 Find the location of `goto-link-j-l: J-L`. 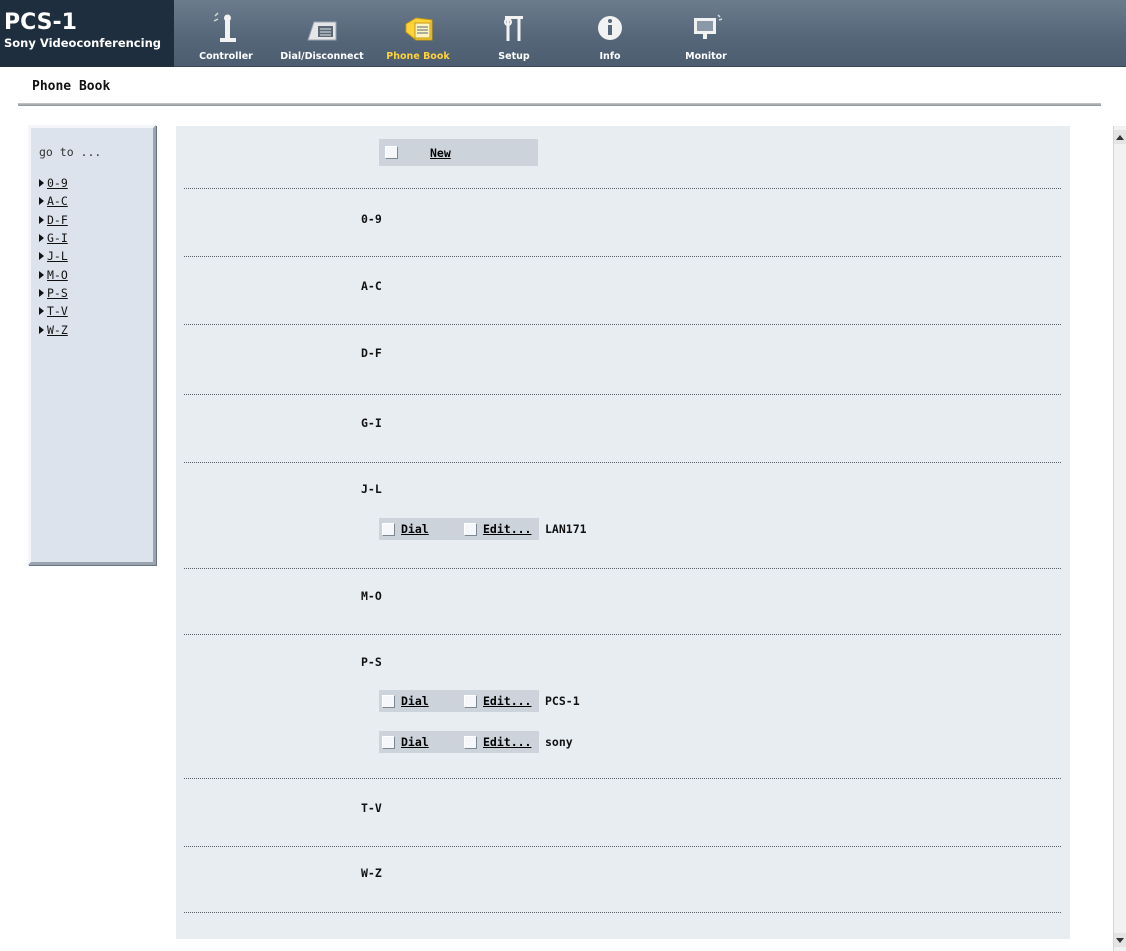

goto-link-j-l: J-L is located at coordinates (57, 256).